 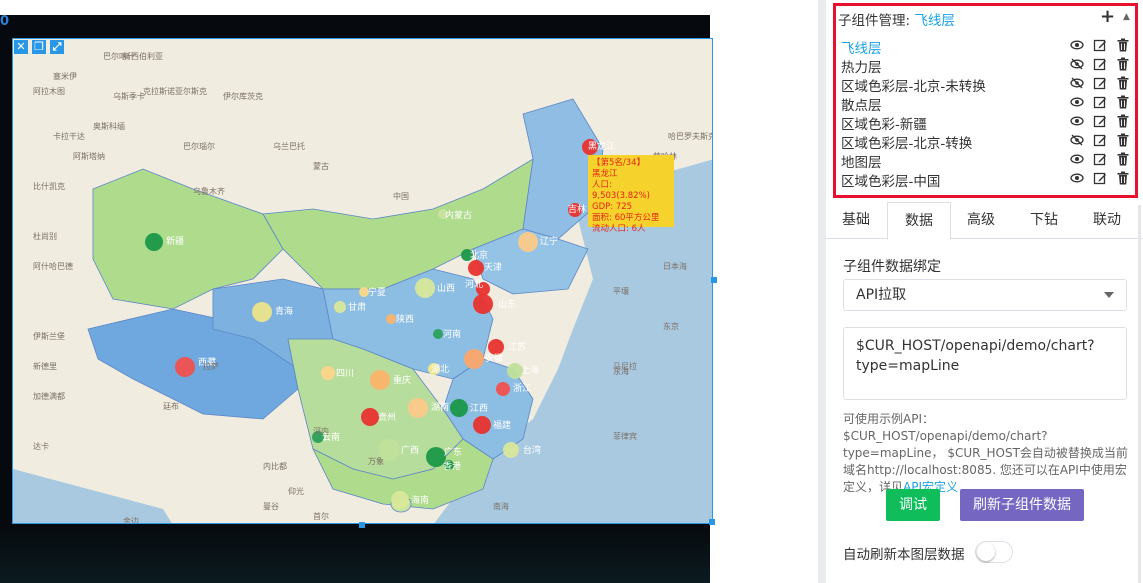 What do you see at coordinates (494, 358) in the screenshot?
I see `region-label: 安徽` at bounding box center [494, 358].